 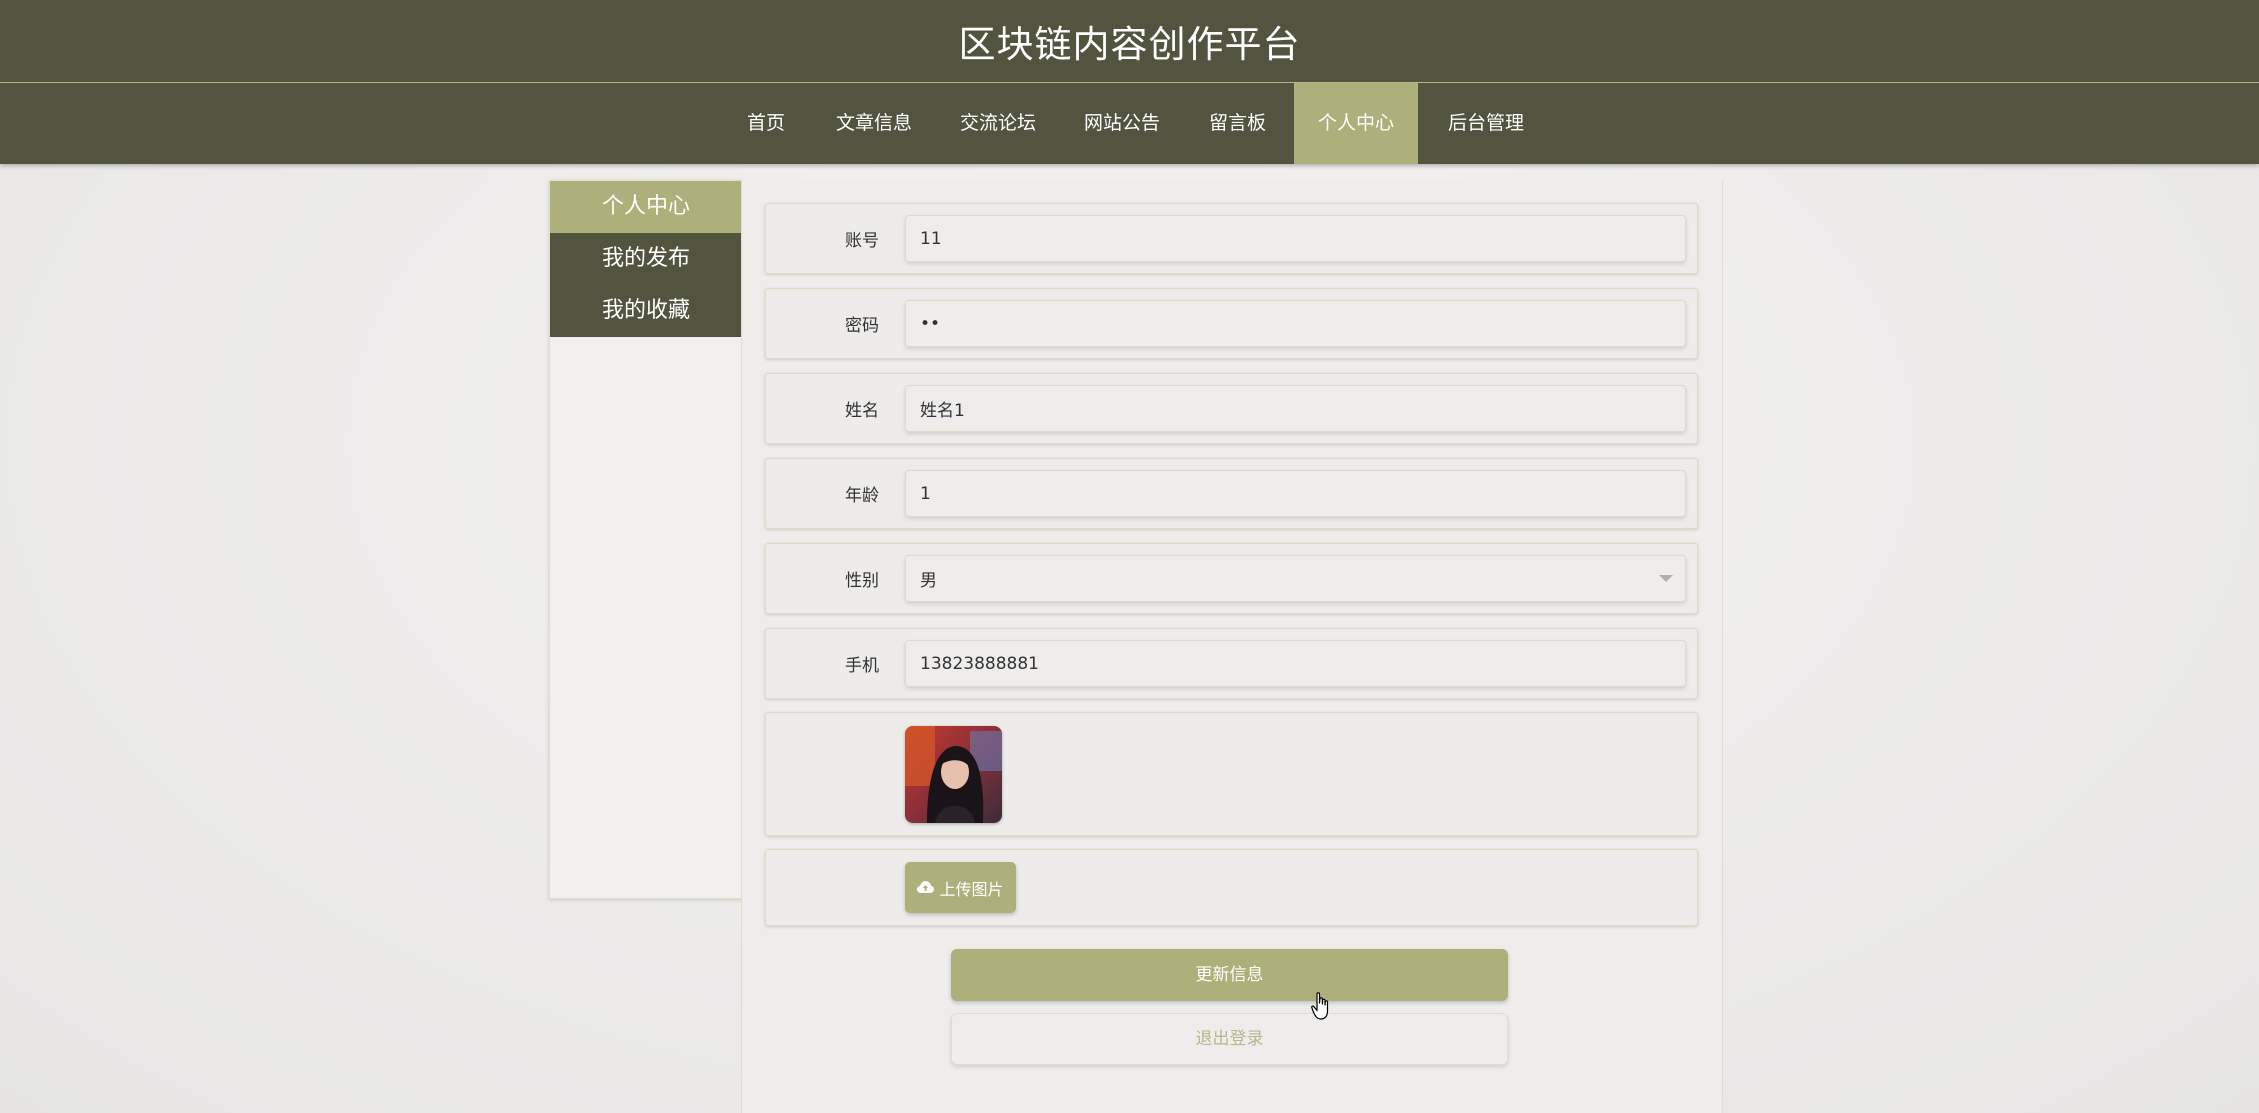 What do you see at coordinates (1295, 408) in the screenshot?
I see `name-input` at bounding box center [1295, 408].